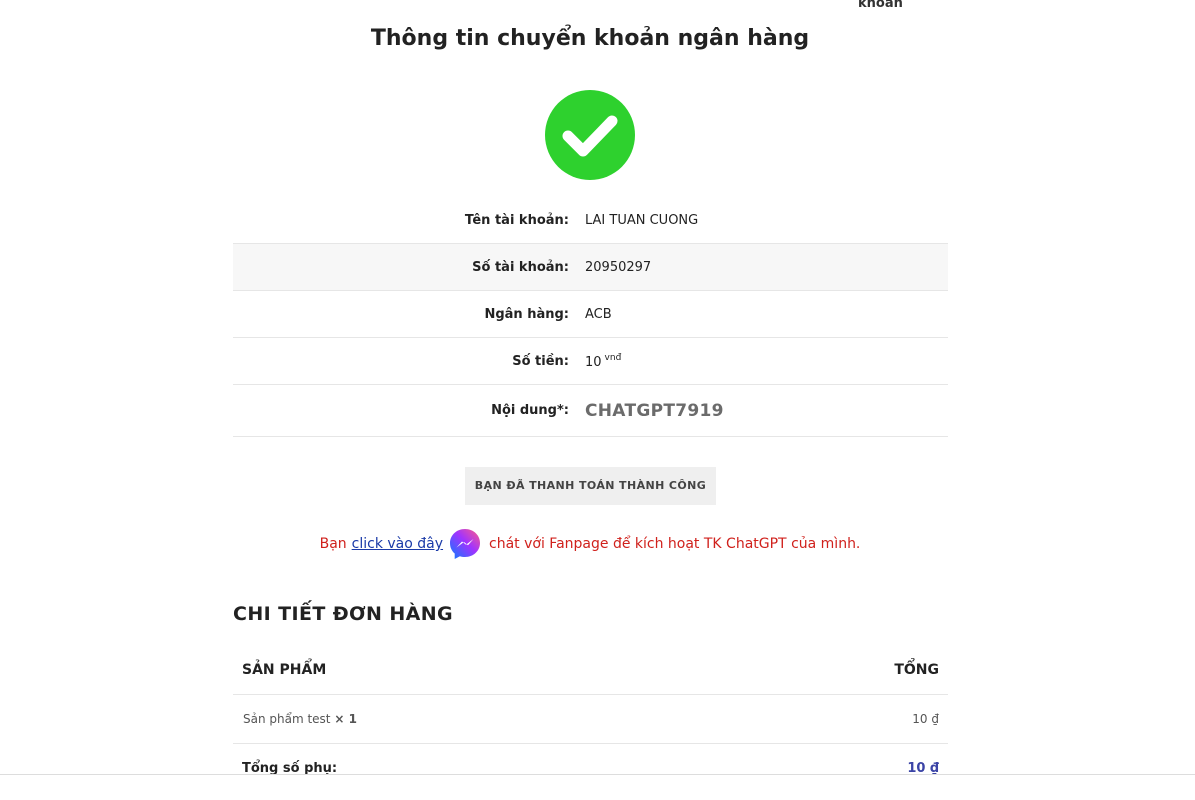  Describe the element at coordinates (287, 719) in the screenshot. I see `product-name: Sản phẩm test` at that location.